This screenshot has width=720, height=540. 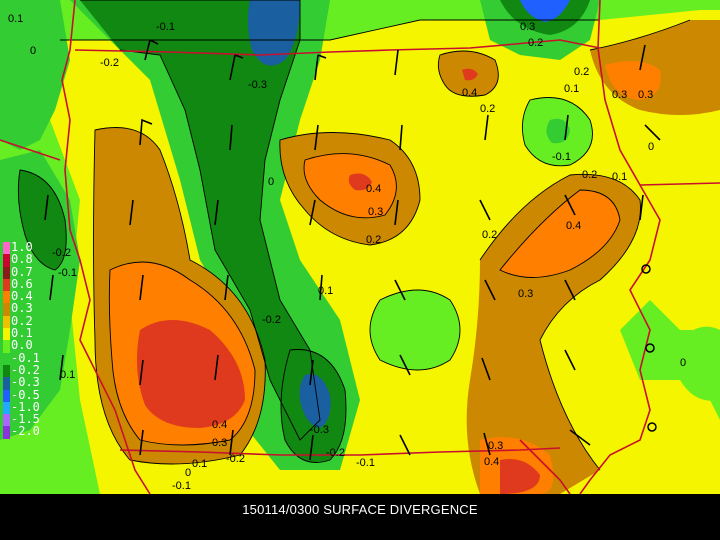 I want to click on legend-entry: -2.0, so click(x=25, y=431).